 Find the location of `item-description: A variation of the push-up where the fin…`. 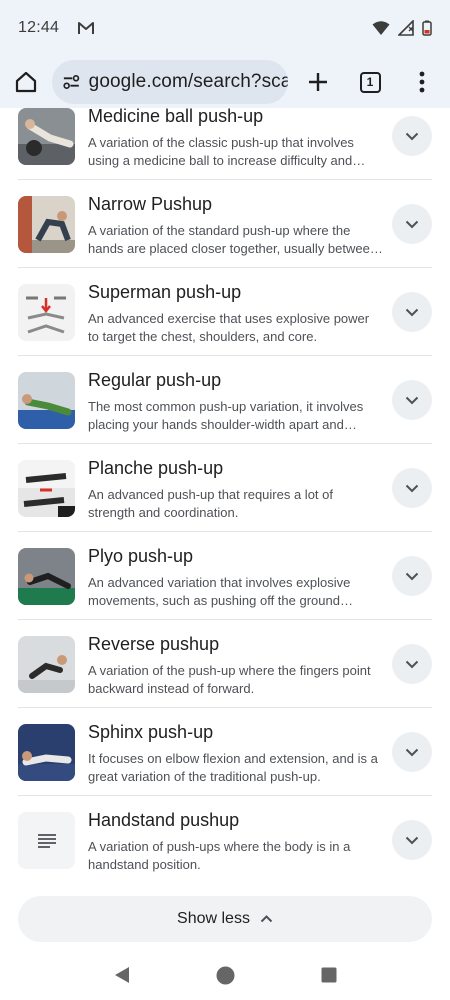

item-description: A variation of the push-up where the fin… is located at coordinates (235, 680).